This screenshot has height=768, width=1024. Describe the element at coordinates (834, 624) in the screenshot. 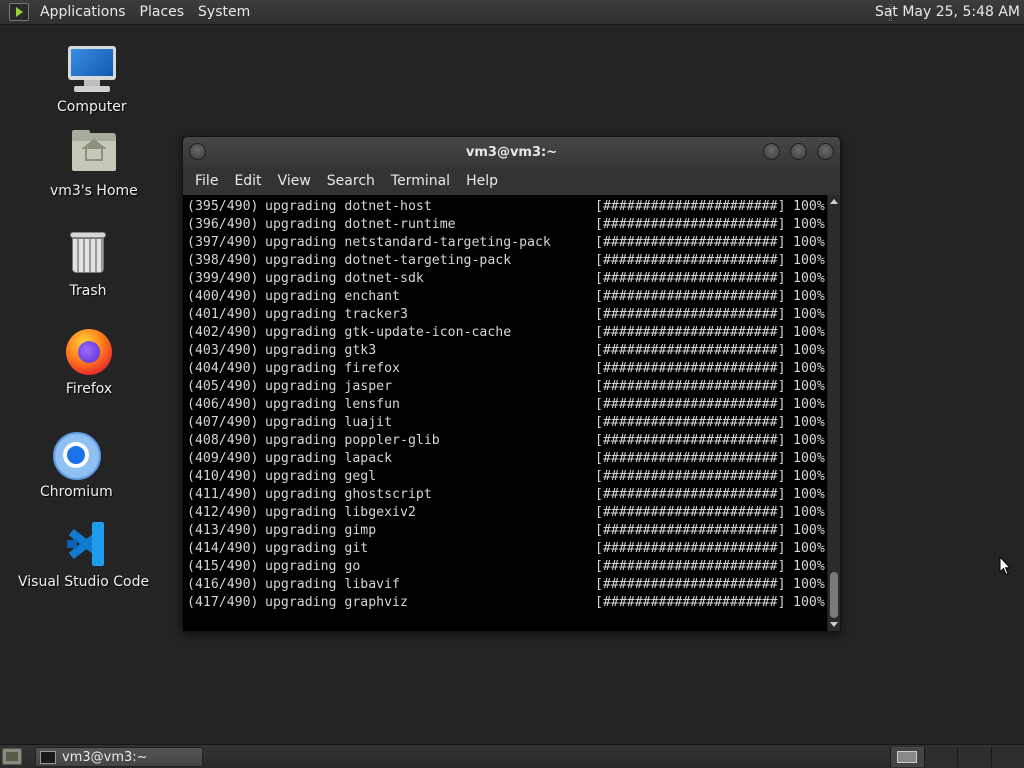

I see `scroll-down-arrow-icon` at that location.